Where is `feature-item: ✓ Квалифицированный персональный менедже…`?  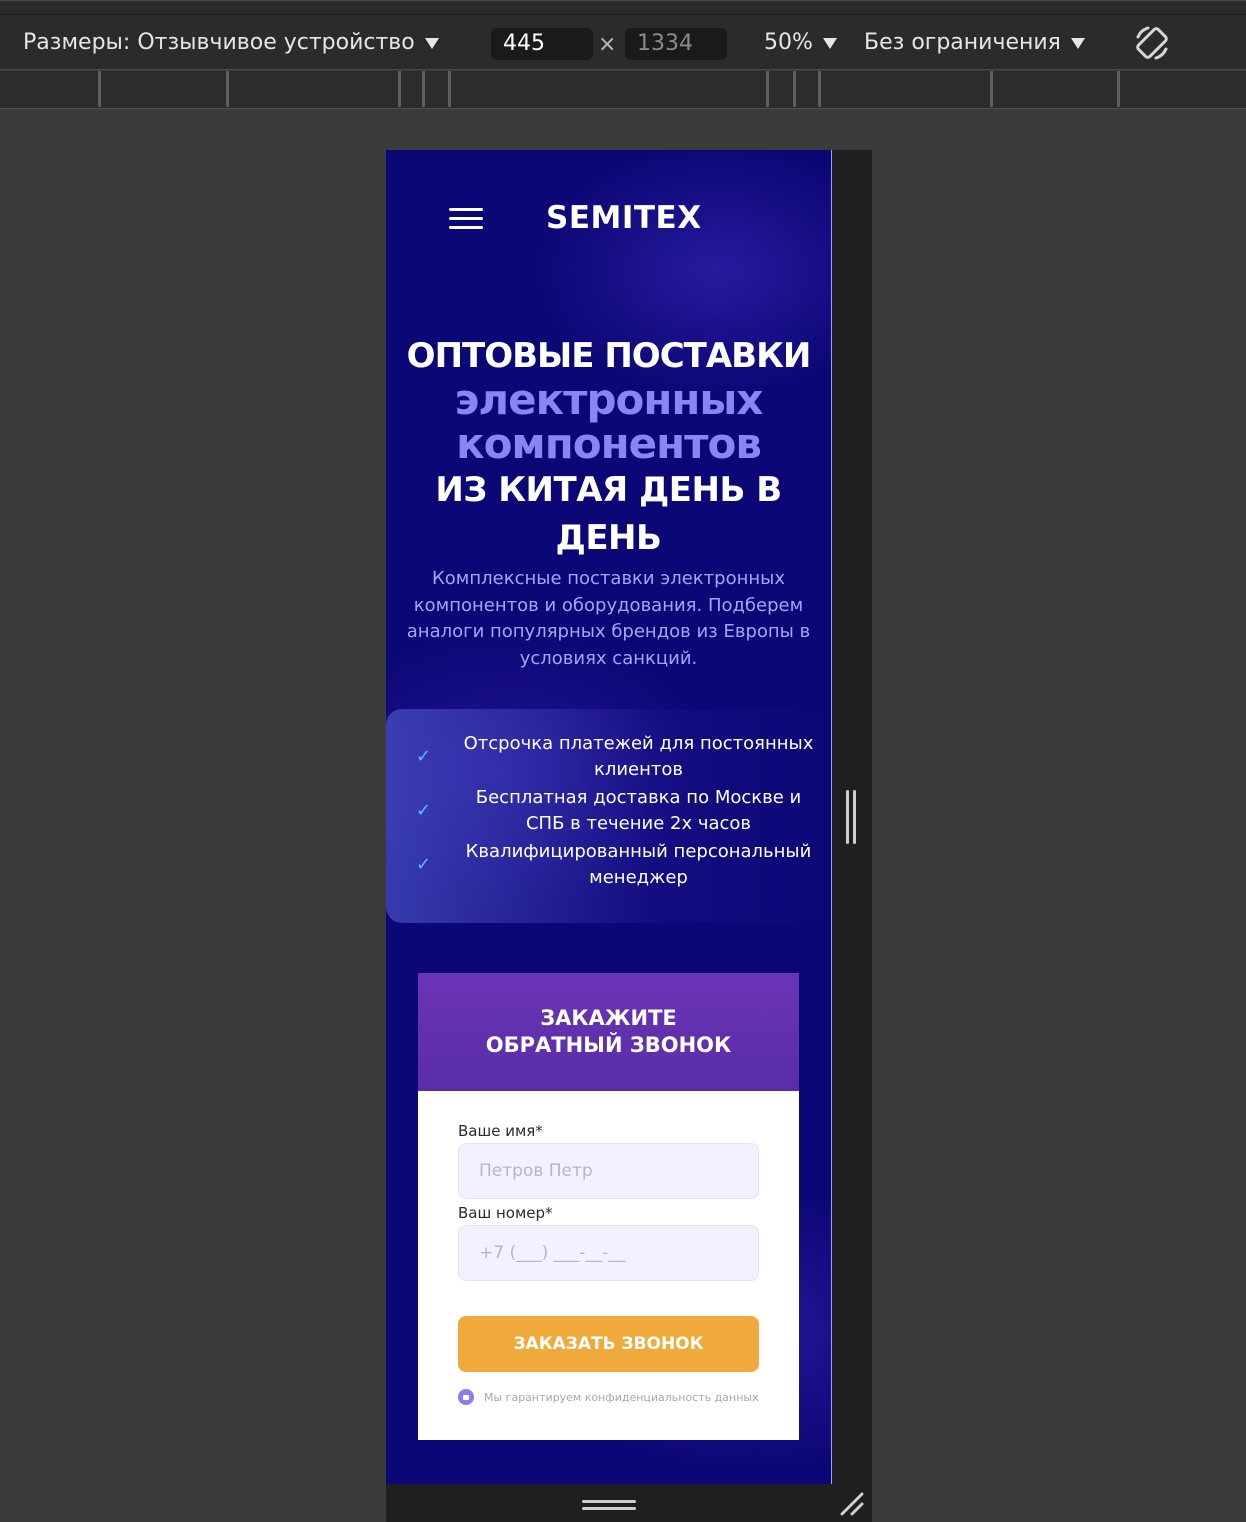
feature-item: ✓ Квалифицированный персональный менедже… is located at coordinates (608, 864).